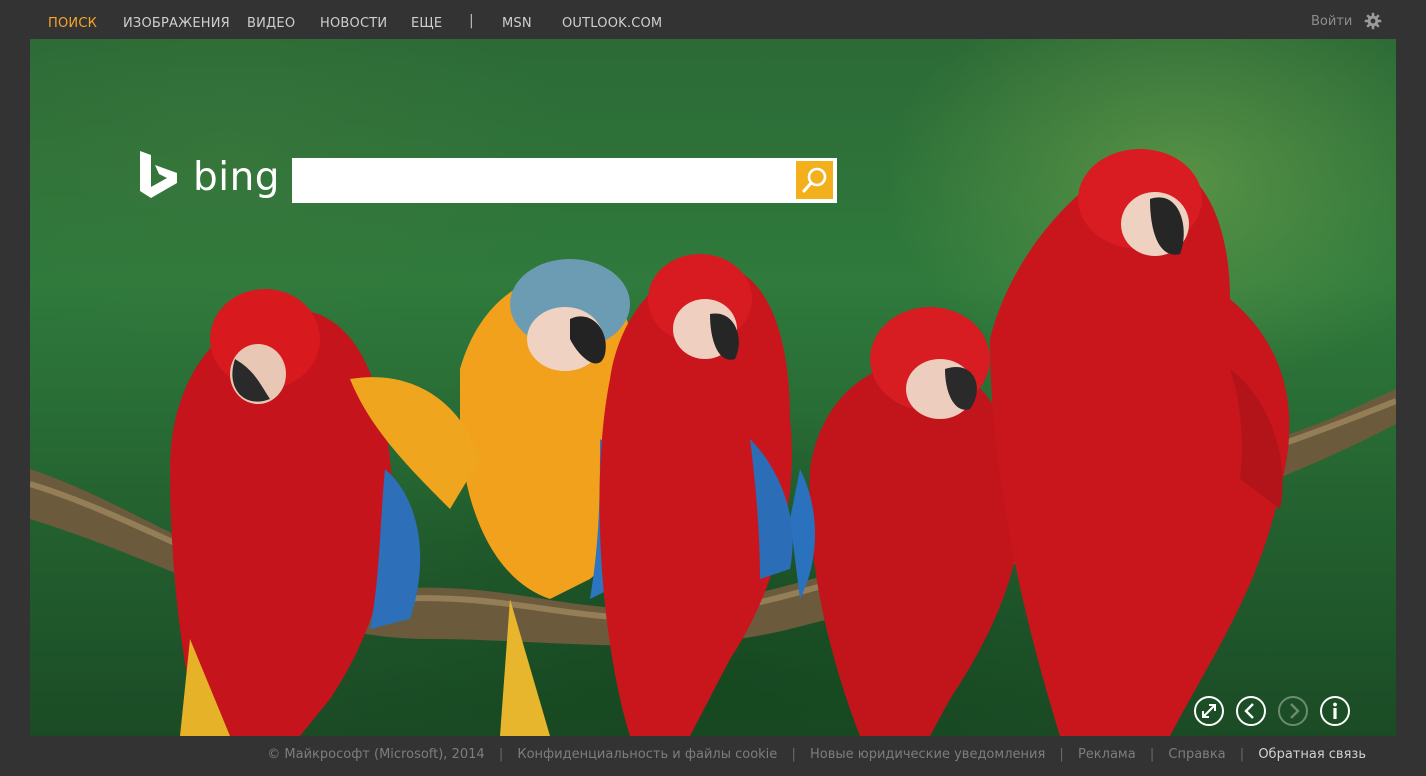 The width and height of the screenshot is (1426, 776). What do you see at coordinates (237, 177) in the screenshot?
I see `bing-logo-text: bing` at bounding box center [237, 177].